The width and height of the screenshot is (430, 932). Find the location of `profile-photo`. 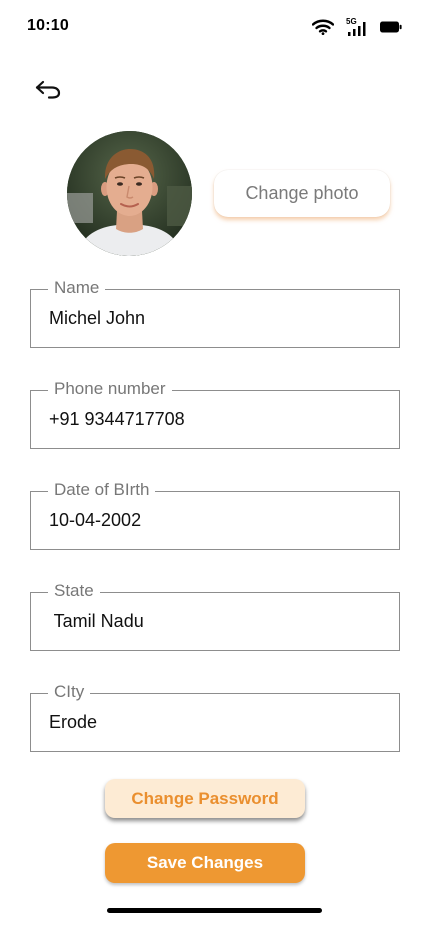

profile-photo is located at coordinates (129, 193).